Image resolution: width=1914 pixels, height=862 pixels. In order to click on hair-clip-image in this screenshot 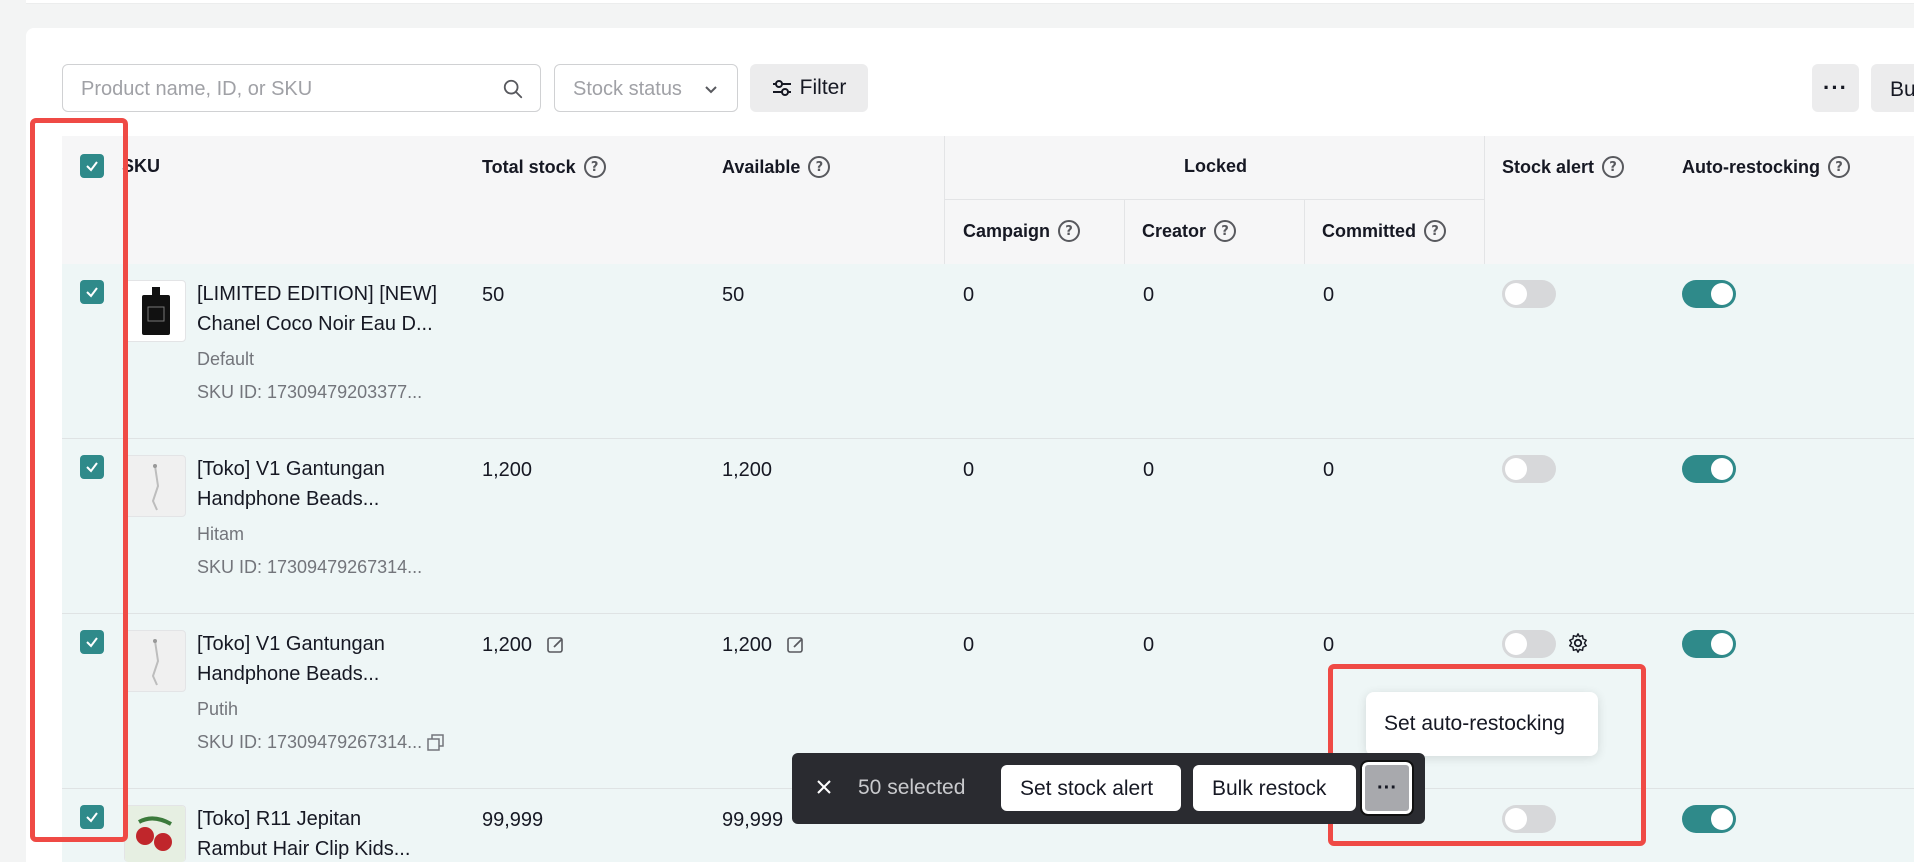, I will do `click(155, 834)`.